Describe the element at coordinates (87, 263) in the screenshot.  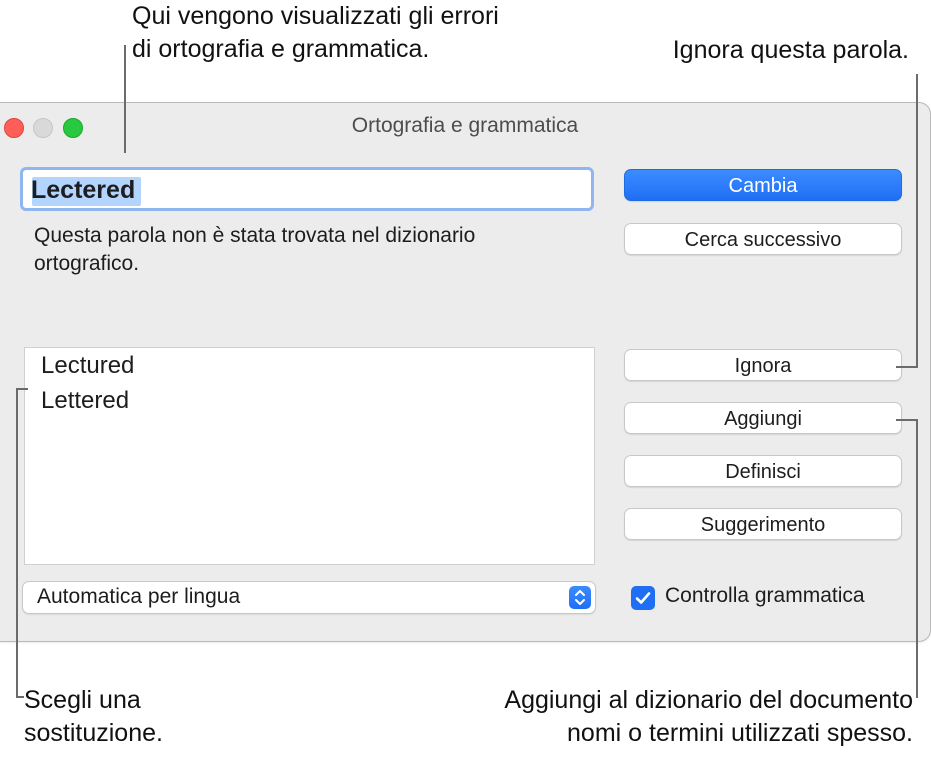
I see `not-found-message-line2: ortografico.` at that location.